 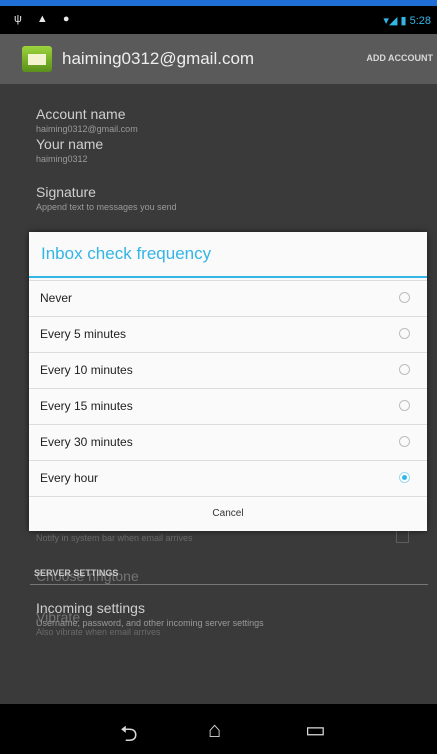 I want to click on status-notification-icons: ψ ▲ ●, so click(x=45, y=19).